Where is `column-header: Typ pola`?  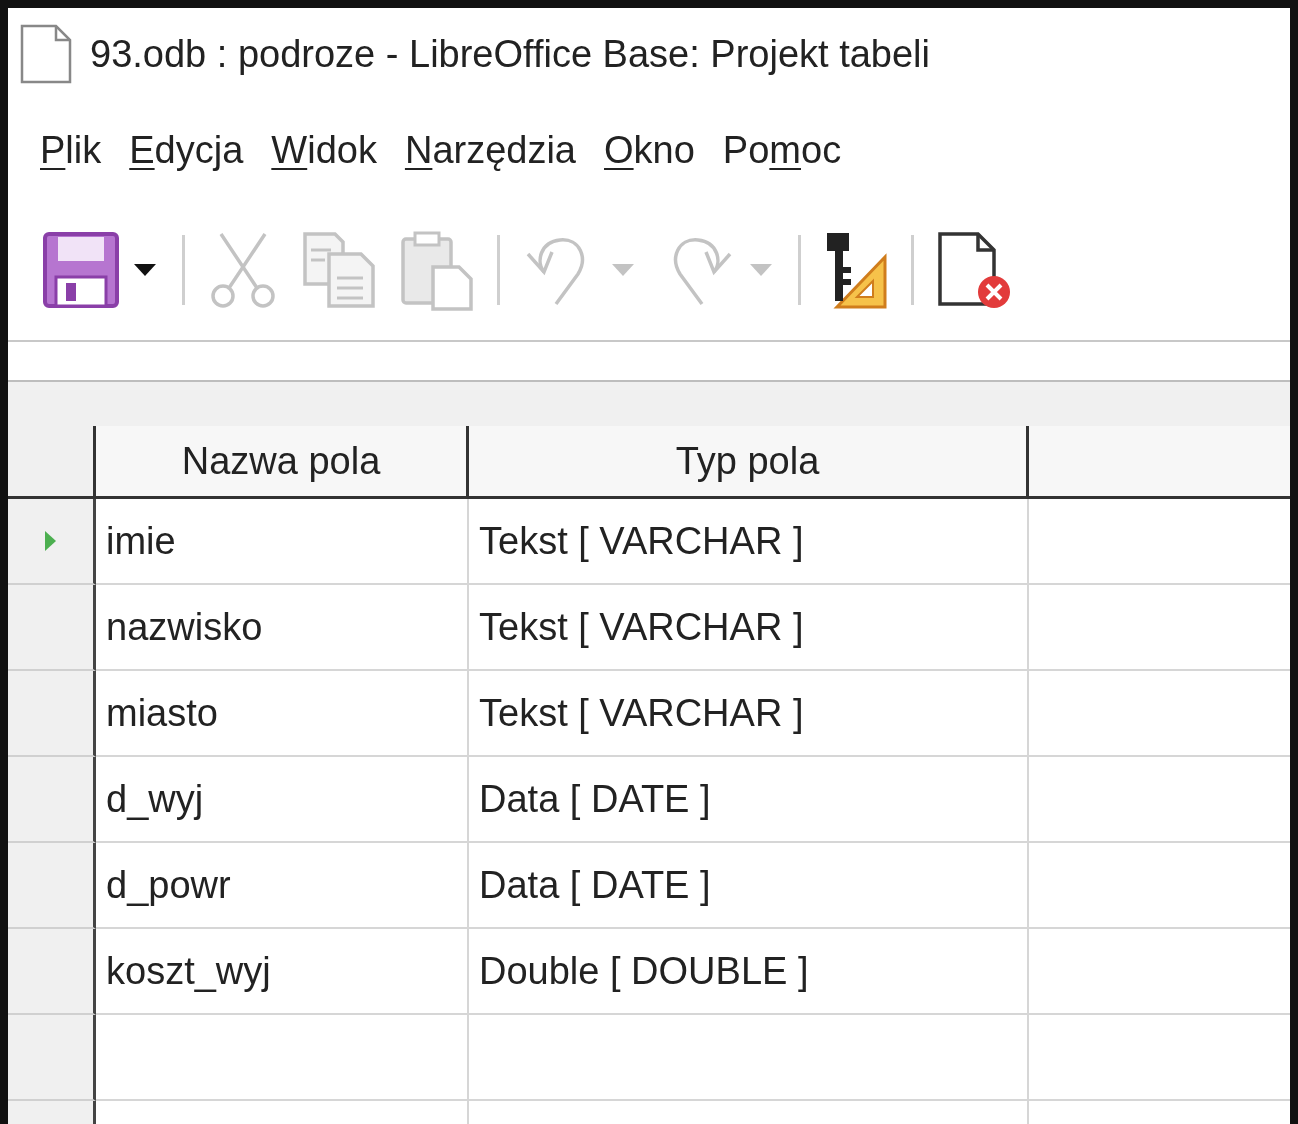
column-header: Typ pola is located at coordinates (749, 462).